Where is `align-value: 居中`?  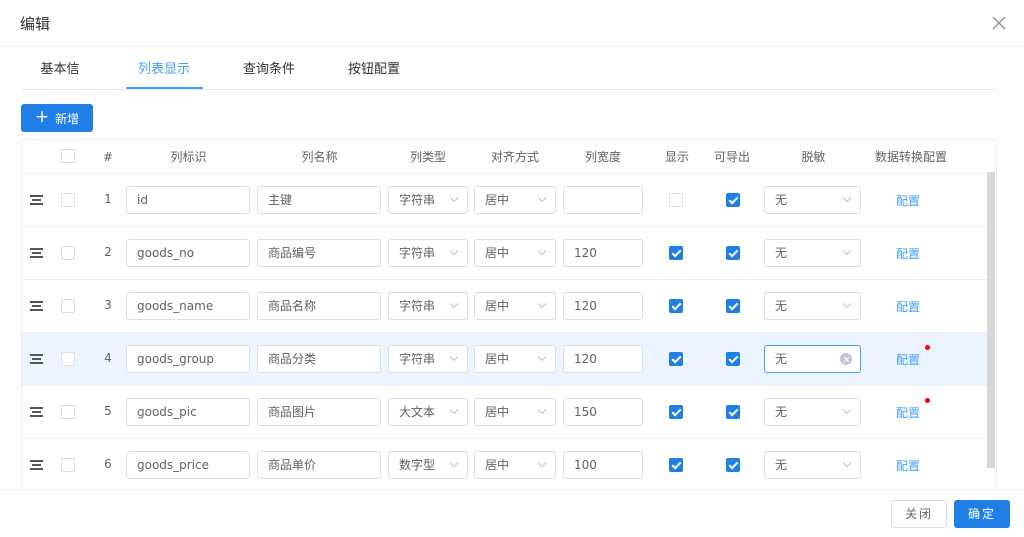 align-value: 居中 is located at coordinates (497, 200).